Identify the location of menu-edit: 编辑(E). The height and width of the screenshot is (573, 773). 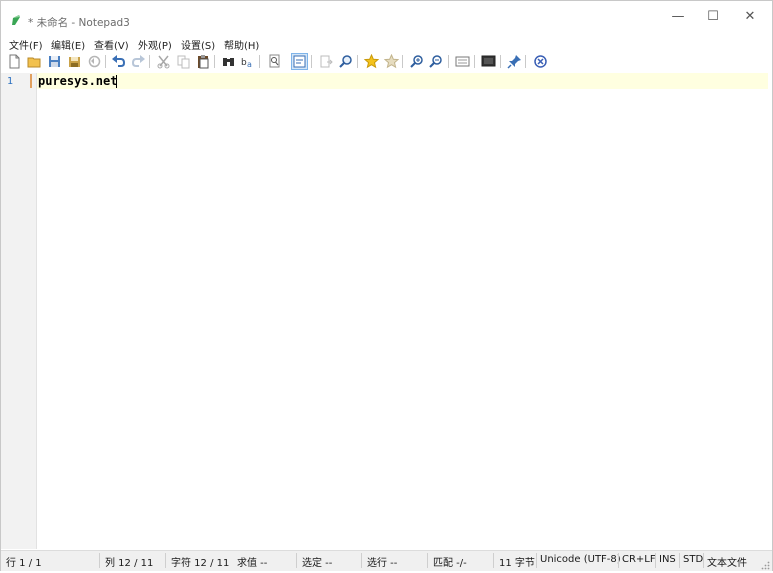
(68, 44).